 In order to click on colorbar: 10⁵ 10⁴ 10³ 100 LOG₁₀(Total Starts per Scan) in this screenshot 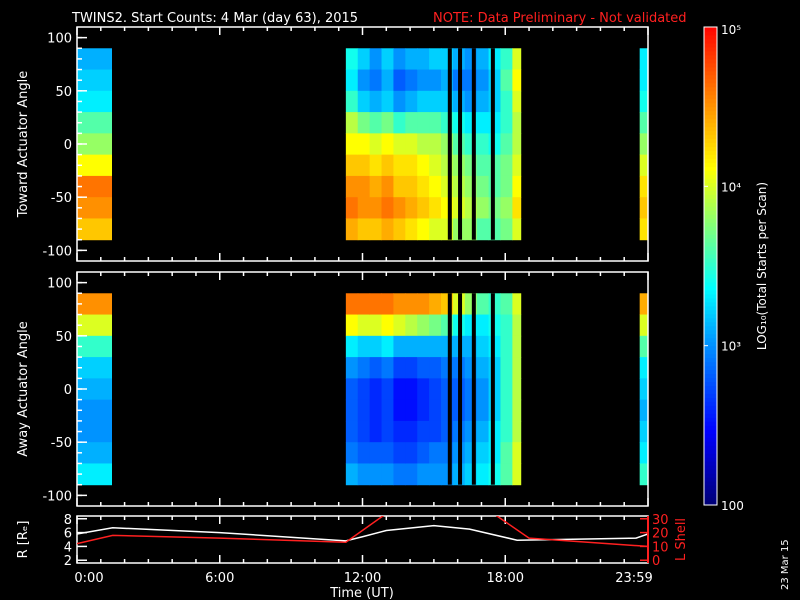, I will do `click(736, 268)`.